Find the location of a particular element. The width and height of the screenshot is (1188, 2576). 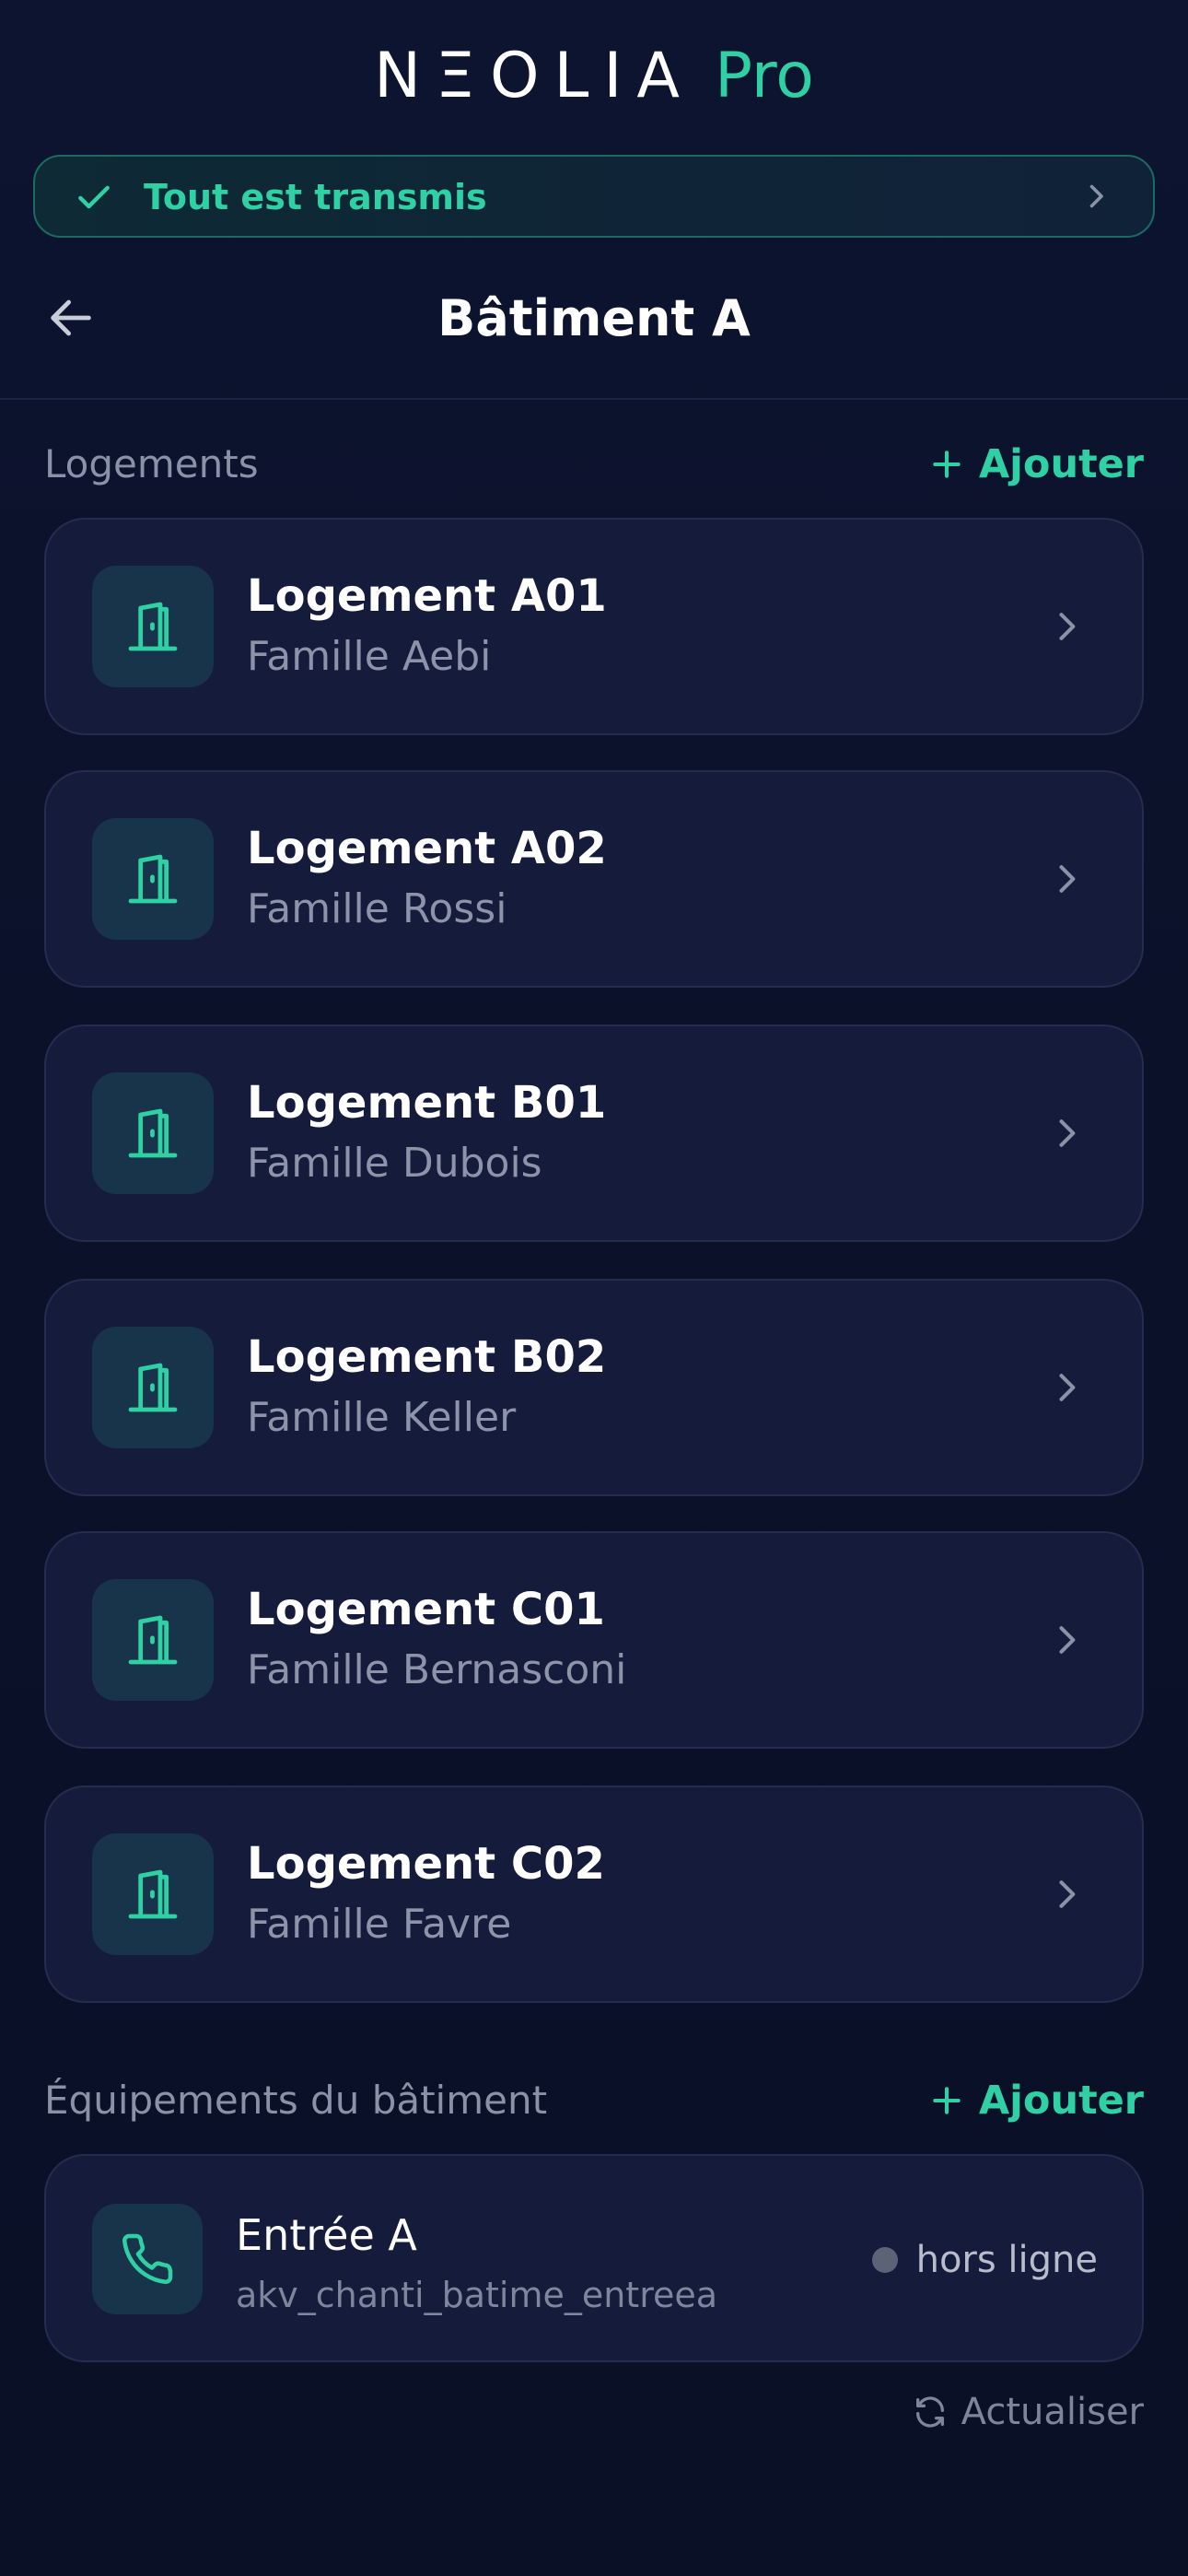

header-divider is located at coordinates (594, 399).